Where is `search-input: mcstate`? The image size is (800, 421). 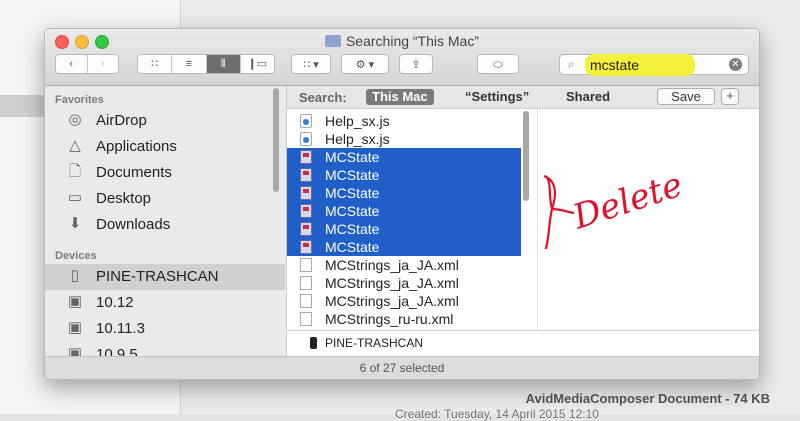 search-input: mcstate is located at coordinates (614, 65).